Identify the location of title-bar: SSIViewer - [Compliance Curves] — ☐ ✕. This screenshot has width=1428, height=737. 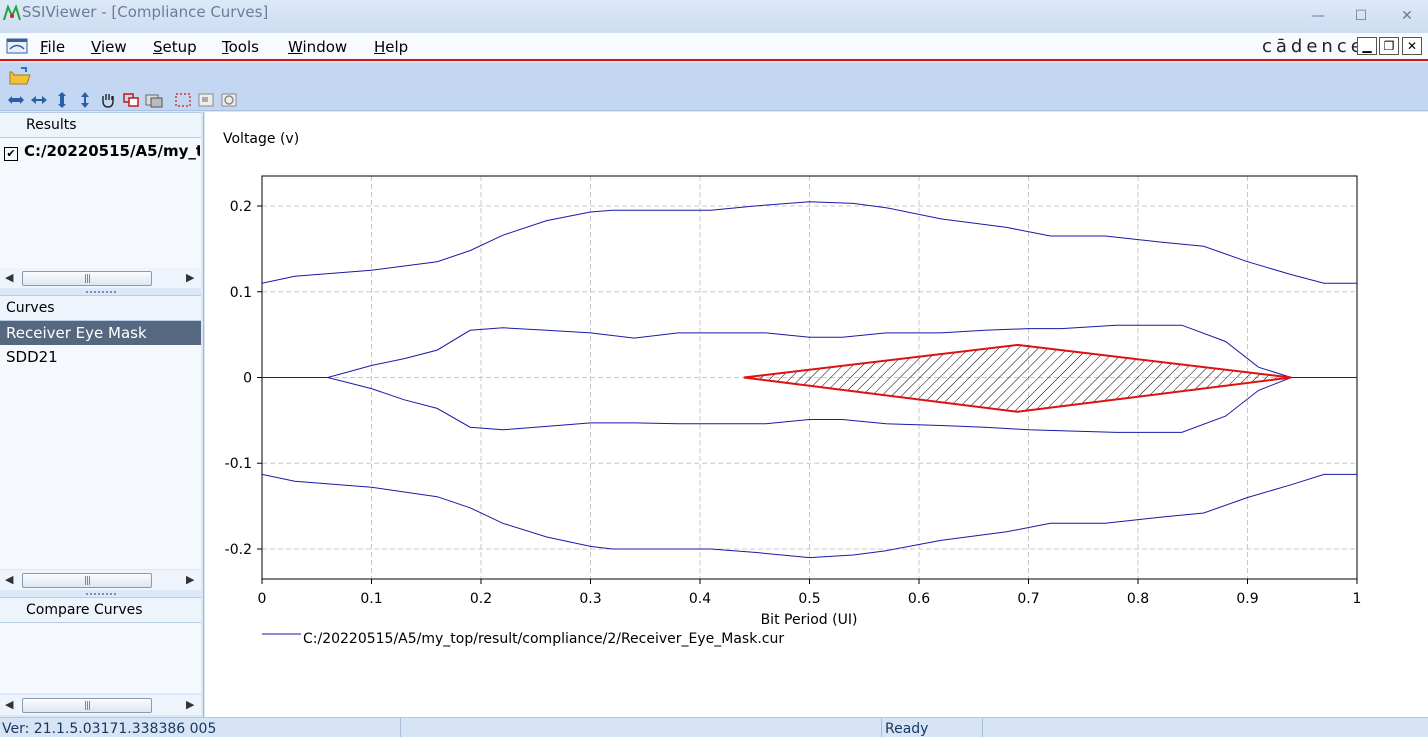
(714, 16).